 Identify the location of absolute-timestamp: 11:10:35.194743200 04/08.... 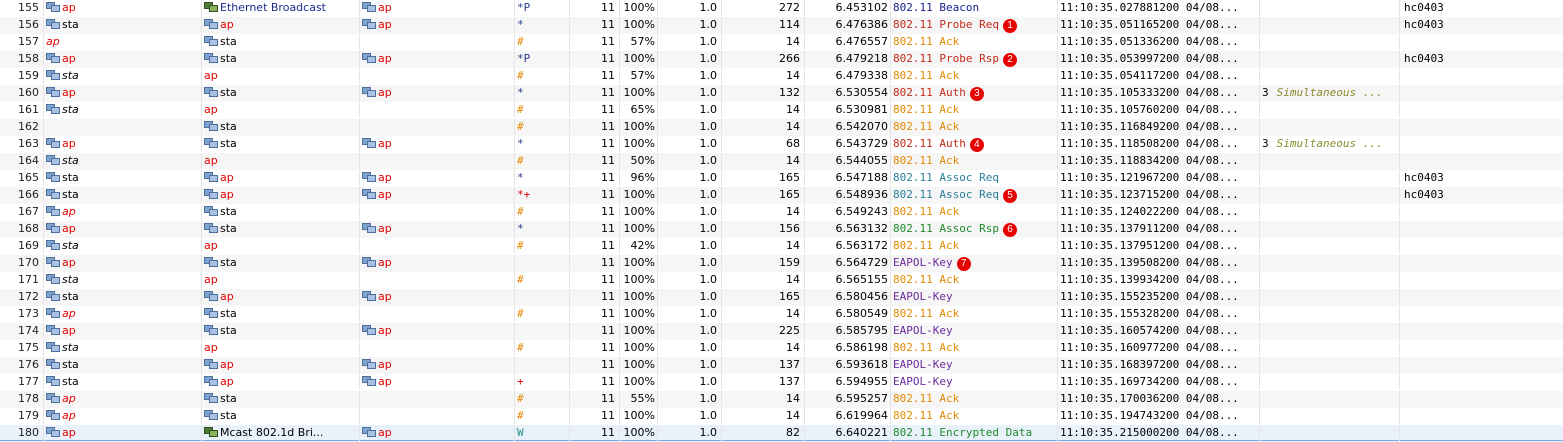
(1159, 416).